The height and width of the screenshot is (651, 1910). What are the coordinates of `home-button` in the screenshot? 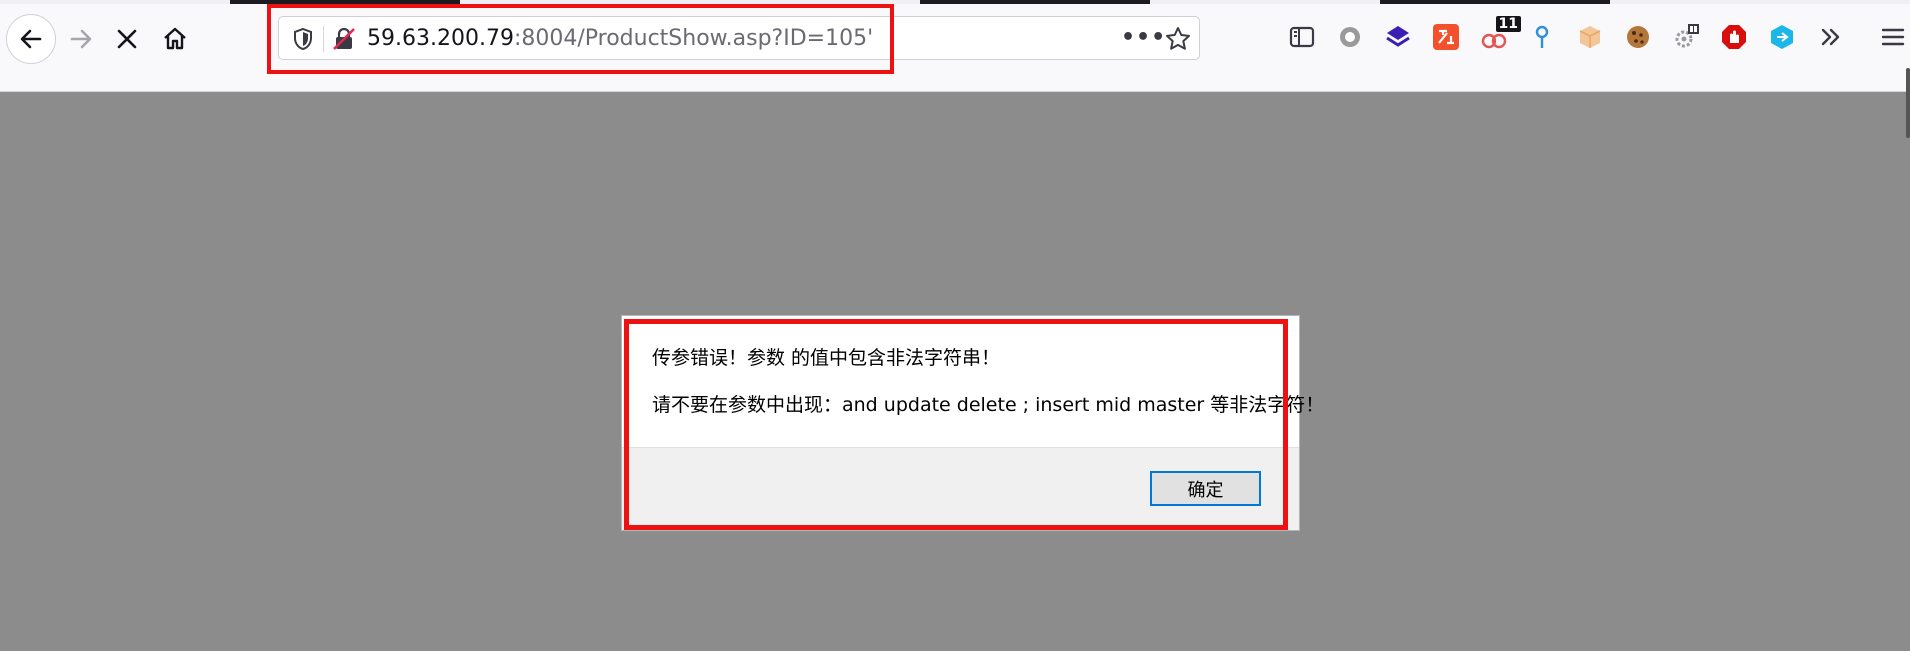 It's located at (175, 39).